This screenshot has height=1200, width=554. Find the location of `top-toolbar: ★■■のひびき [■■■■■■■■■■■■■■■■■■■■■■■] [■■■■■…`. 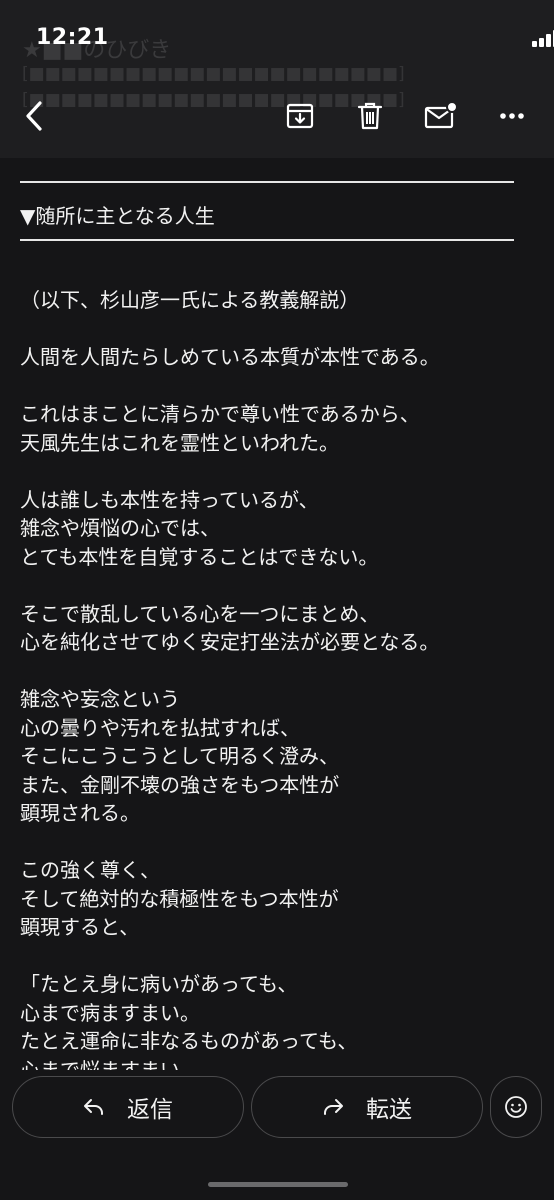

top-toolbar: ★■■のひびき [■■■■■■■■■■■■■■■■■■■■■■■] [■■■■■… is located at coordinates (277, 79).